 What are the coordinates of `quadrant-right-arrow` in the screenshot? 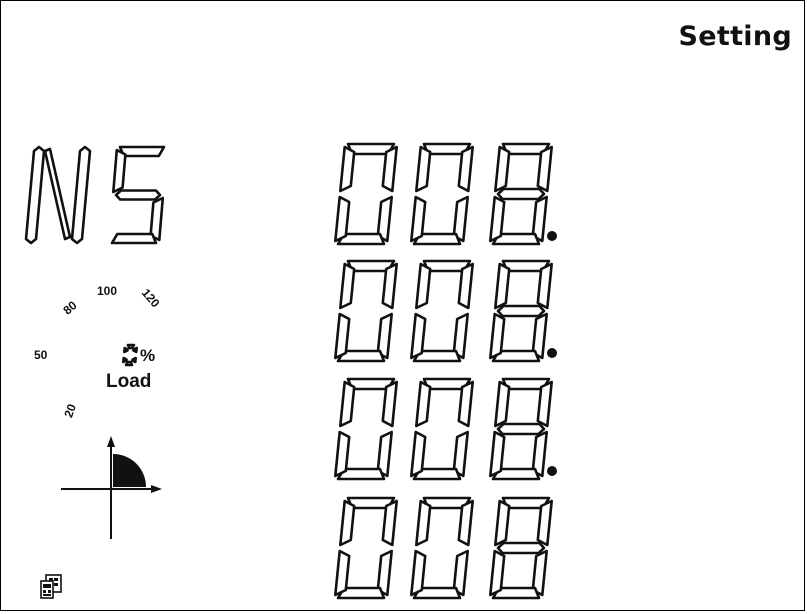 It's located at (156, 489).